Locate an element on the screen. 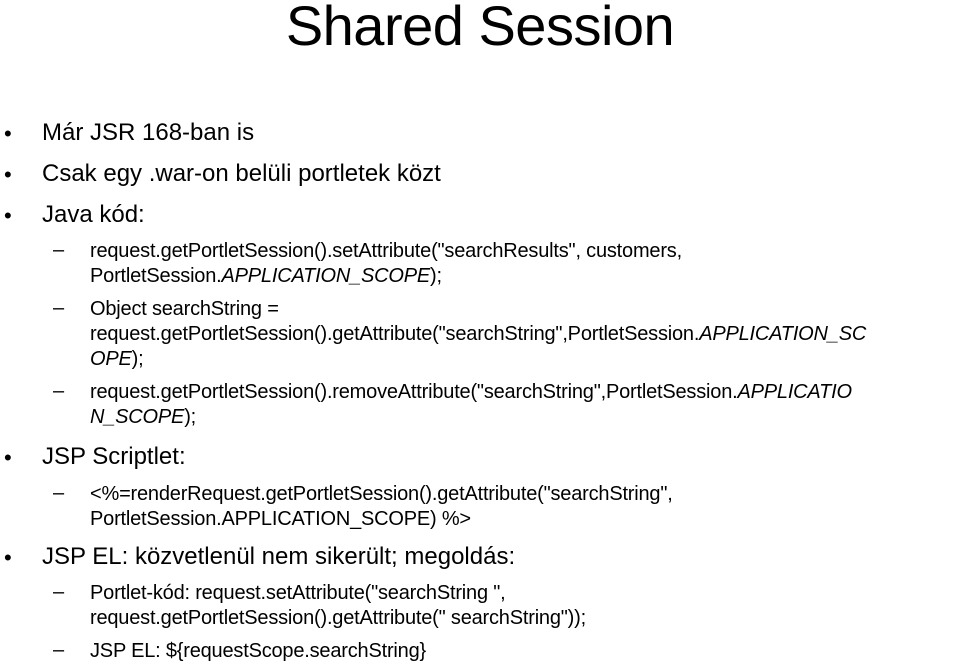  code-text: Object searchString = is located at coordinates (184, 309).